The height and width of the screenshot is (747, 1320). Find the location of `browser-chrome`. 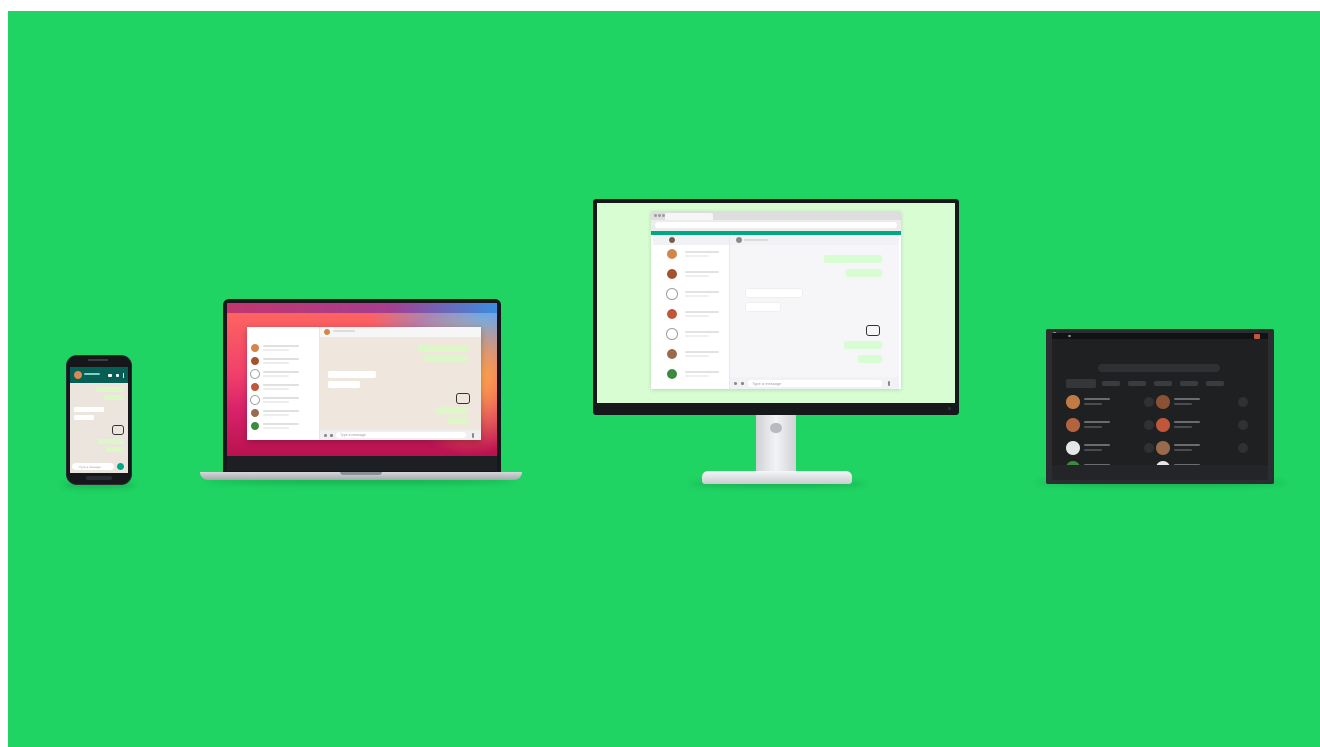

browser-chrome is located at coordinates (776, 221).